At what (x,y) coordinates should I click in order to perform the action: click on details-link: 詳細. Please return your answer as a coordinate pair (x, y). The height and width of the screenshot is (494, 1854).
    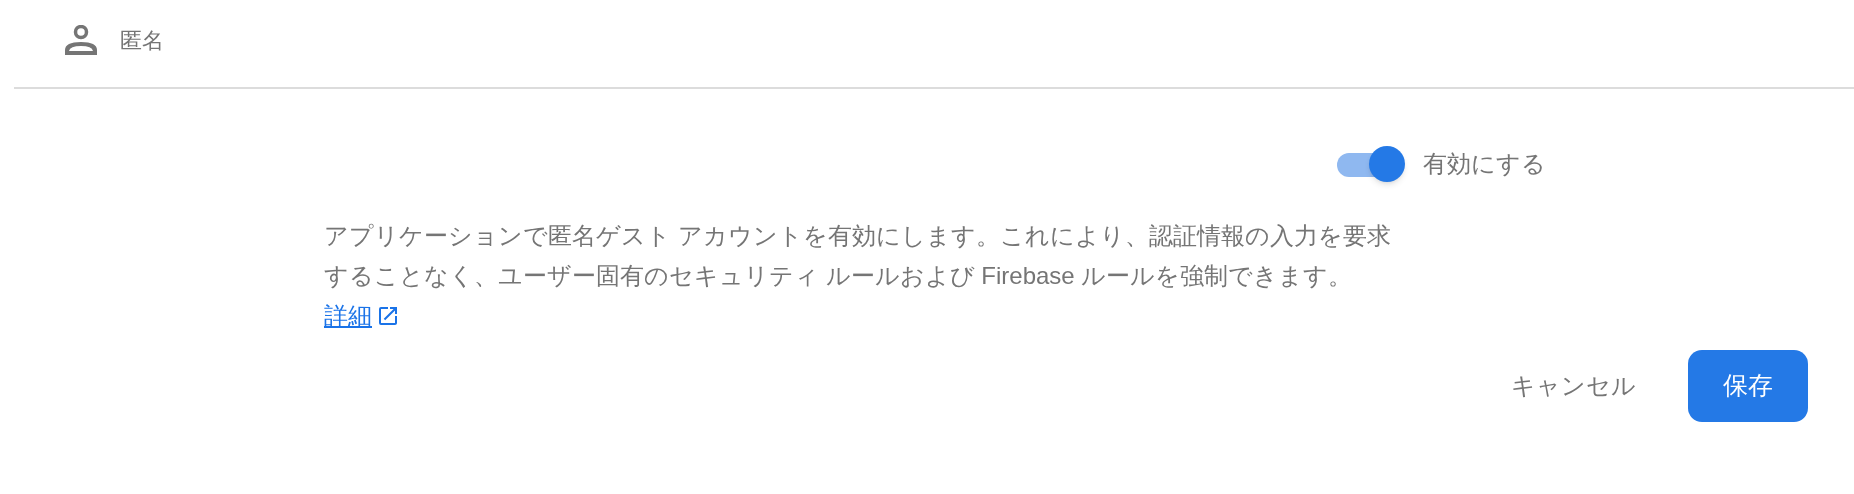
    Looking at the image, I should click on (348, 316).